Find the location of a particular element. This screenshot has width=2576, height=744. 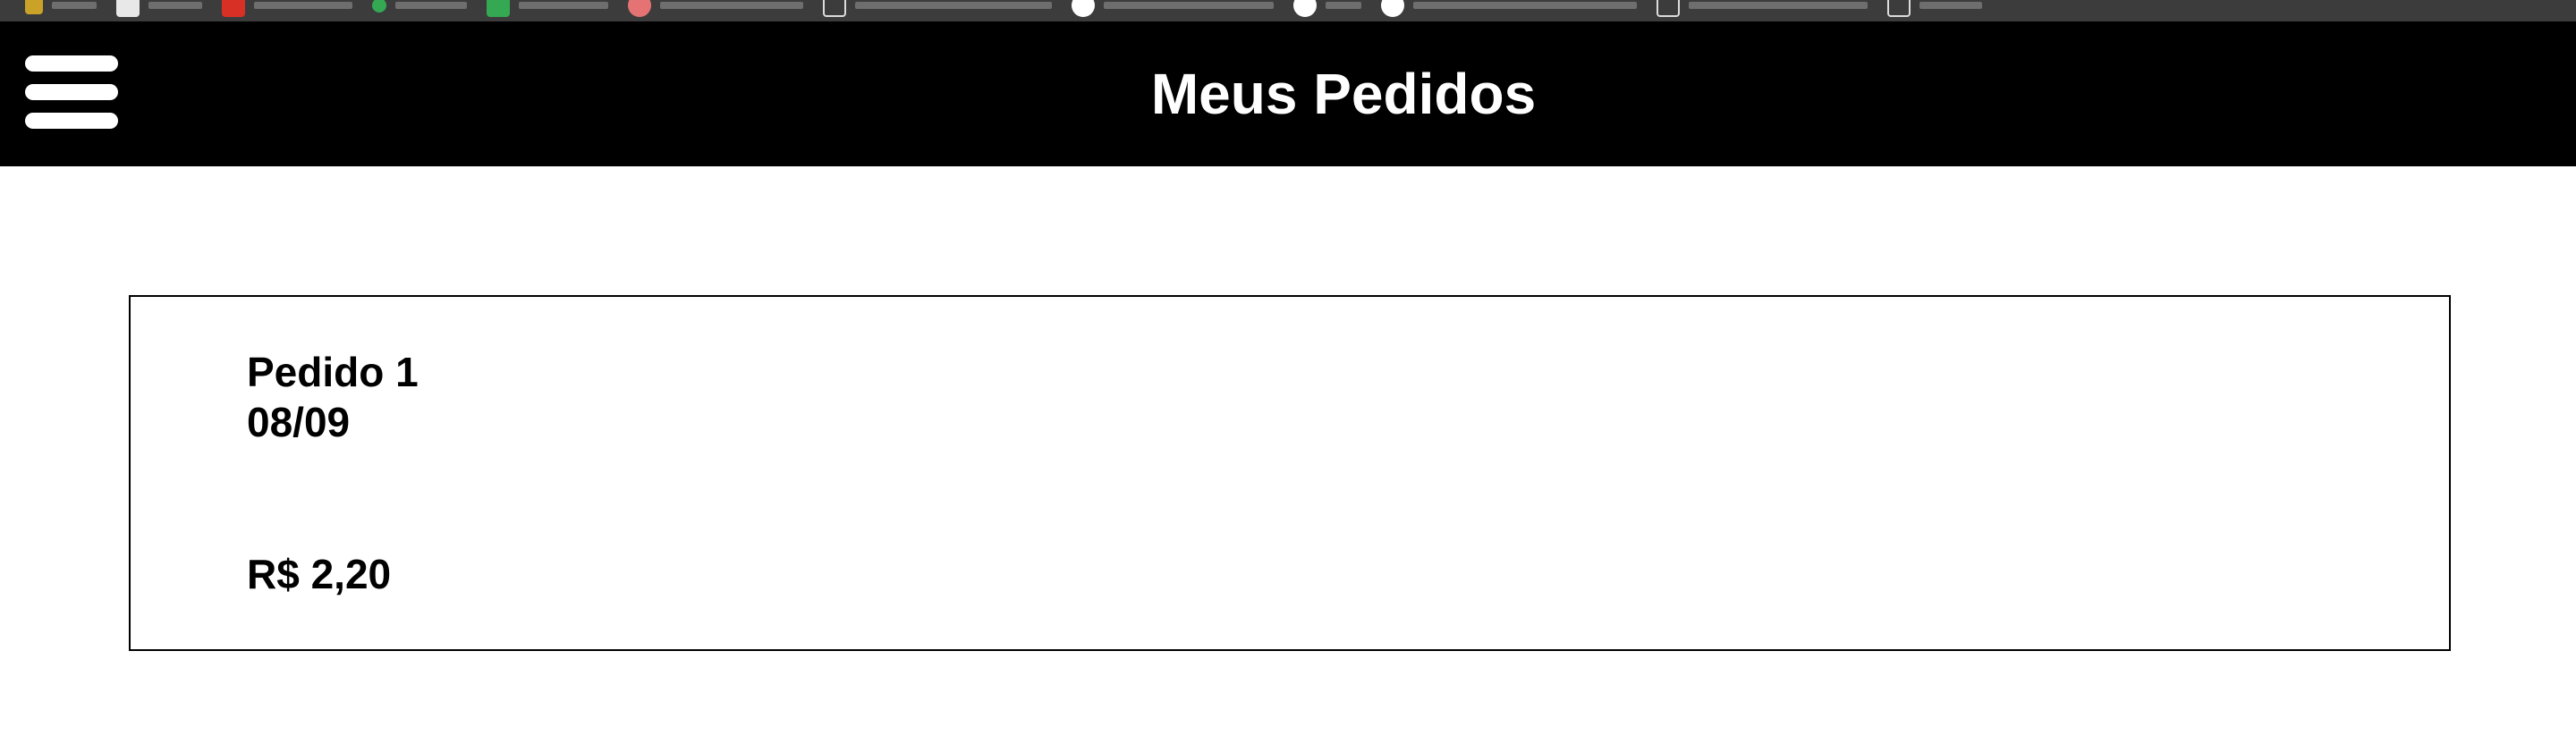

apps-grid-icon is located at coordinates (34, 7).